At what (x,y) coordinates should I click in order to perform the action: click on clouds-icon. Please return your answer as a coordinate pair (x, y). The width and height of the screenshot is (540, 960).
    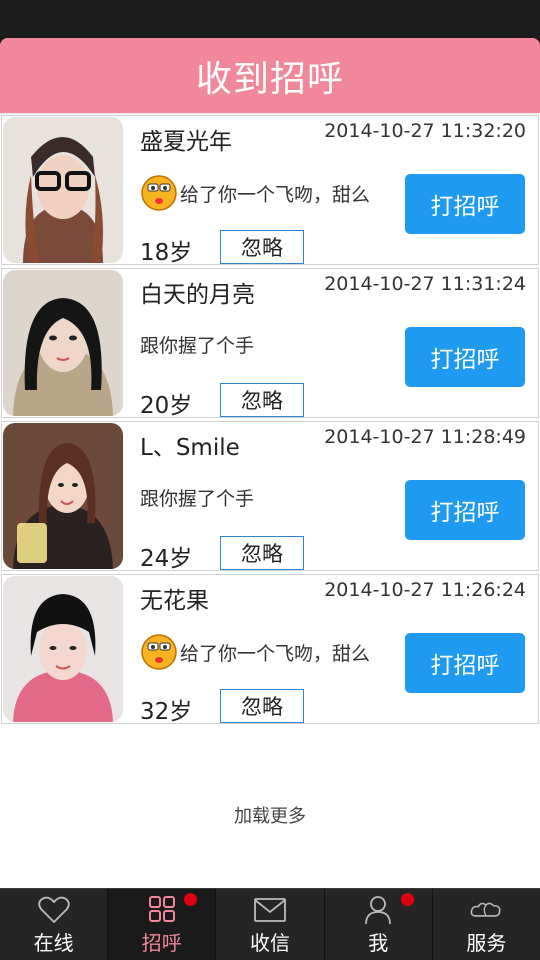
    Looking at the image, I should click on (486, 909).